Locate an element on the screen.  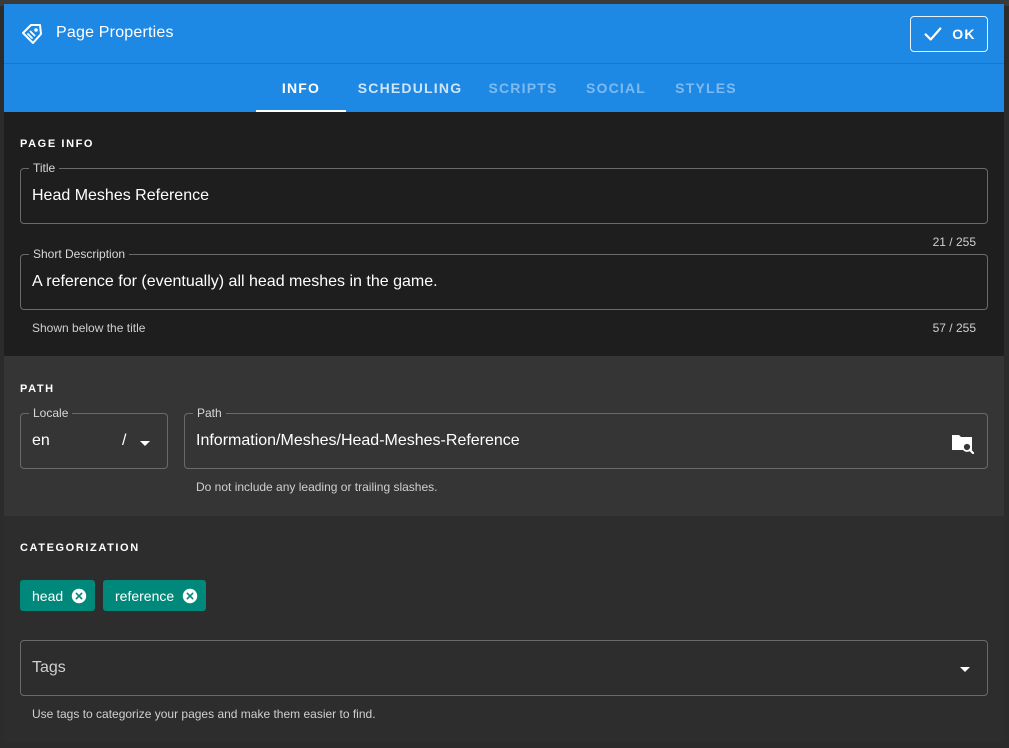
tab-scheduling: SCHEDULING is located at coordinates (410, 88).